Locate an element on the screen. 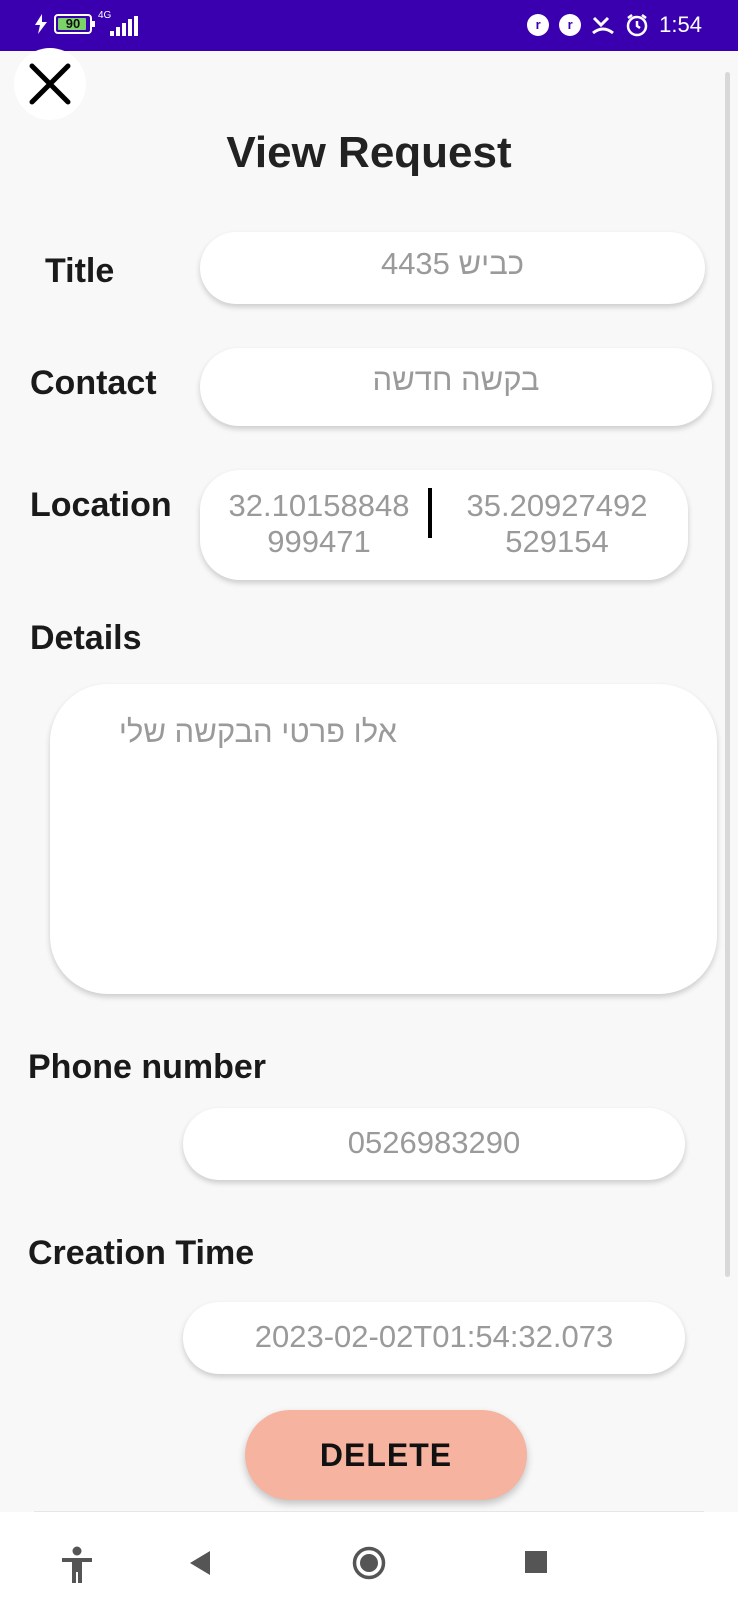 The width and height of the screenshot is (738, 1600). contact-label: Contact is located at coordinates (93, 383).